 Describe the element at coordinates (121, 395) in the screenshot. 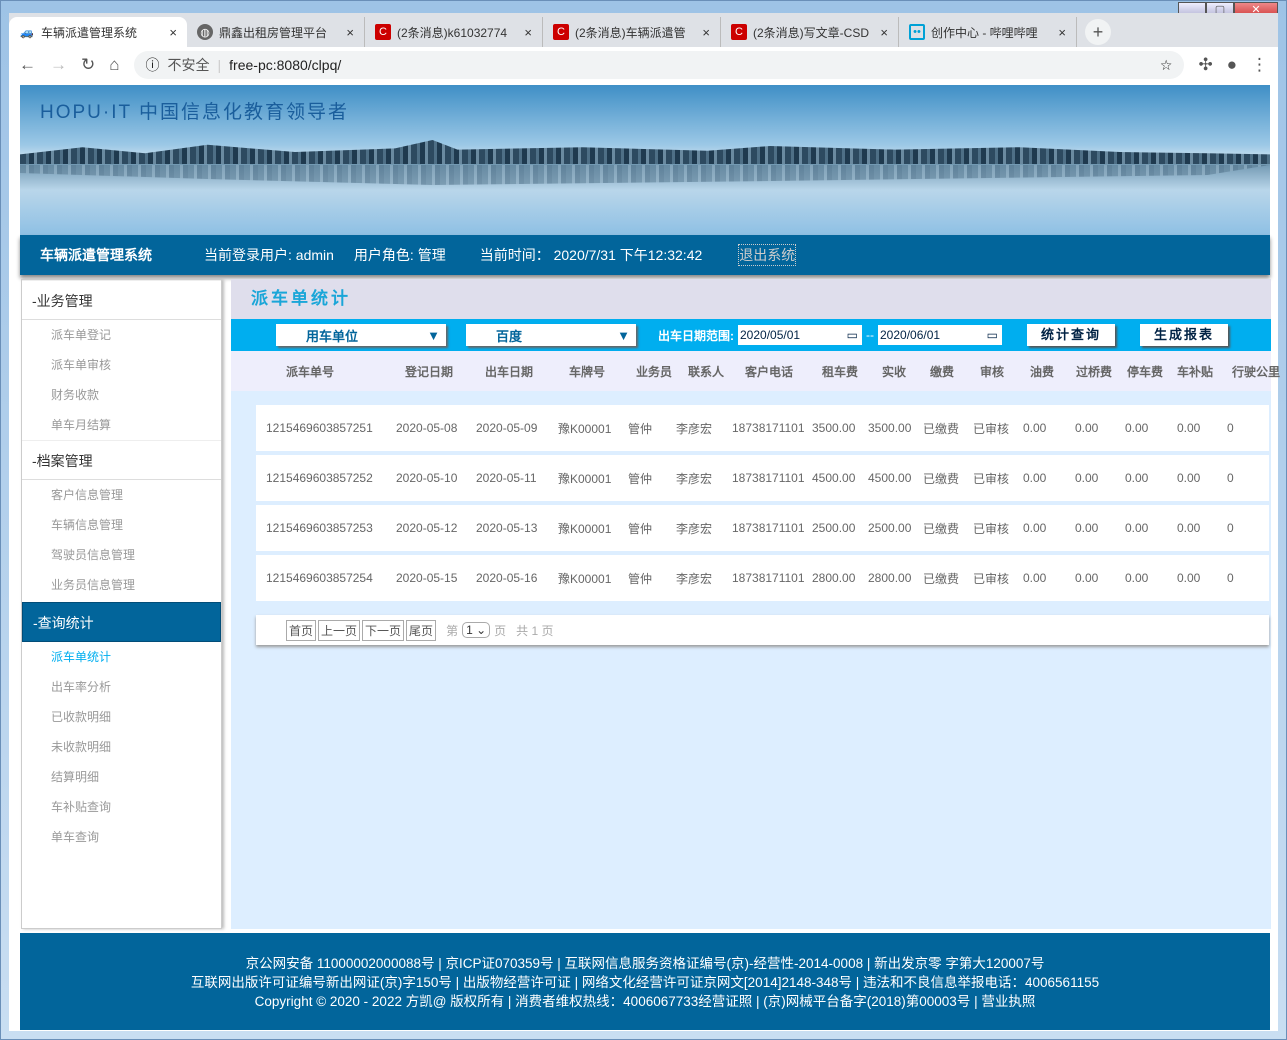

I see `sidebar-item: 财务收款` at that location.